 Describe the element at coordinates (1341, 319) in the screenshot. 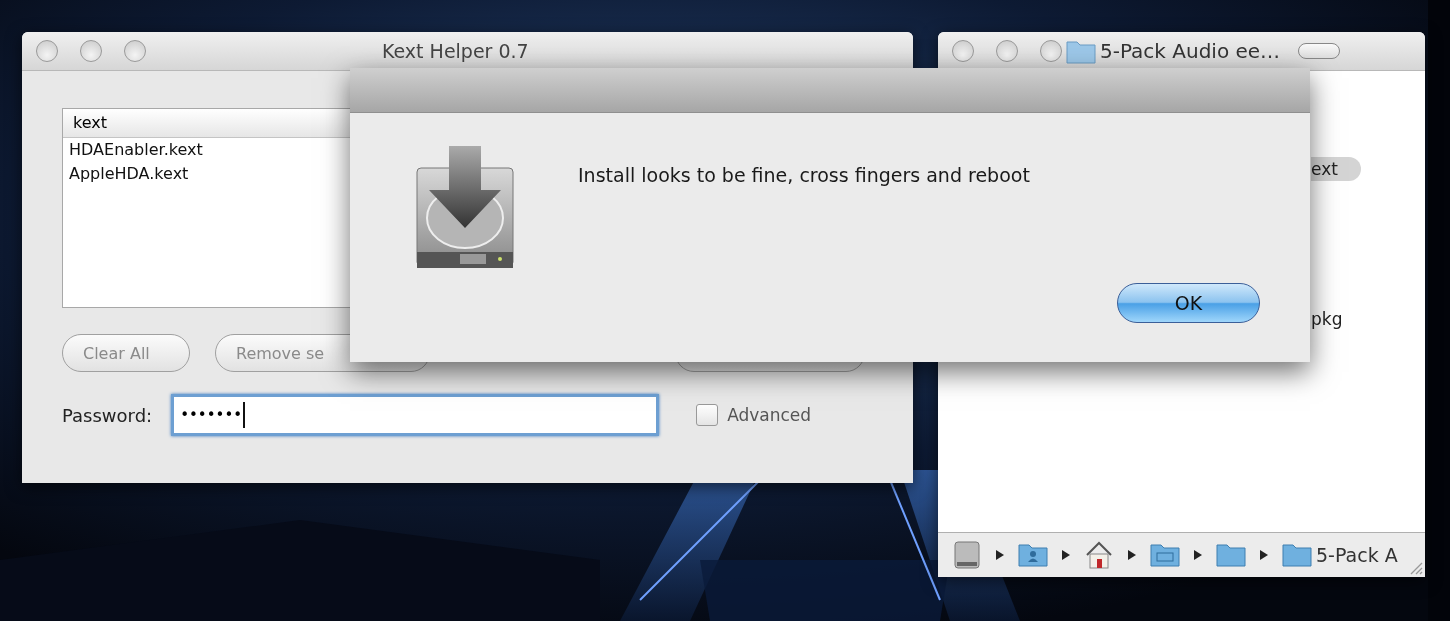

I see `file-item: pkg` at that location.